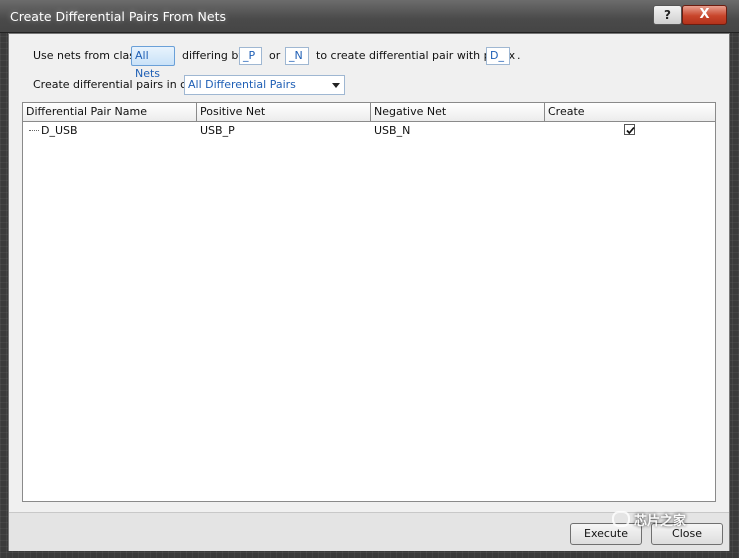 This screenshot has height=558, width=739. I want to click on differing-by-label: differing by, so click(213, 55).